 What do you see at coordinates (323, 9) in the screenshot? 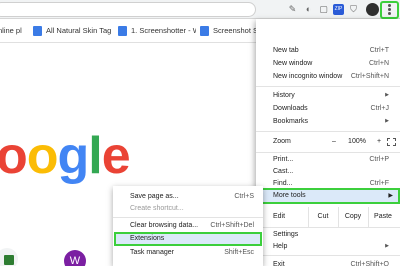
I see `lock-icon: ▢` at bounding box center [323, 9].